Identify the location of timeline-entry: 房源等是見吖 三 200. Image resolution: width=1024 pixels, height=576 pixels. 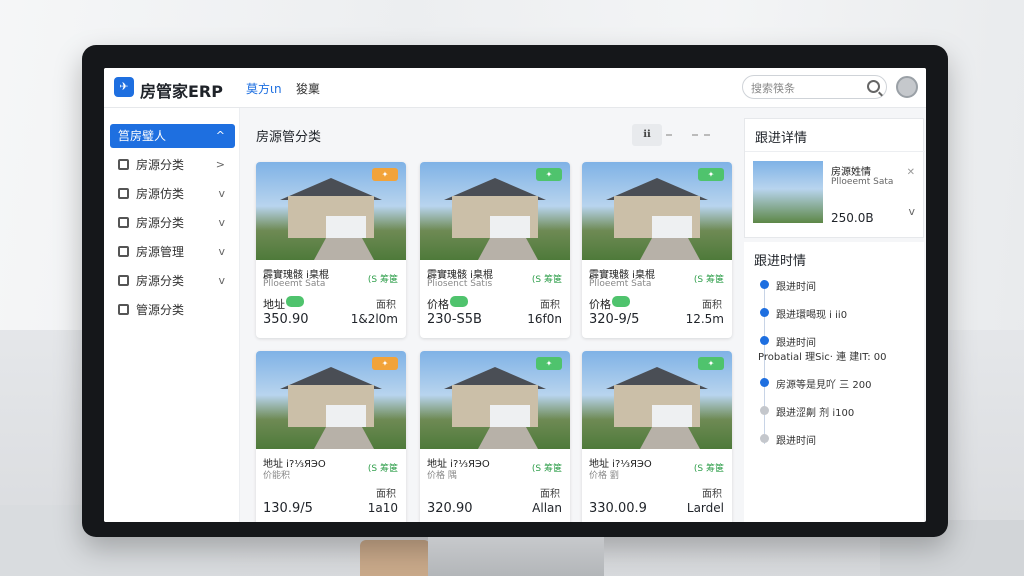
(824, 385).